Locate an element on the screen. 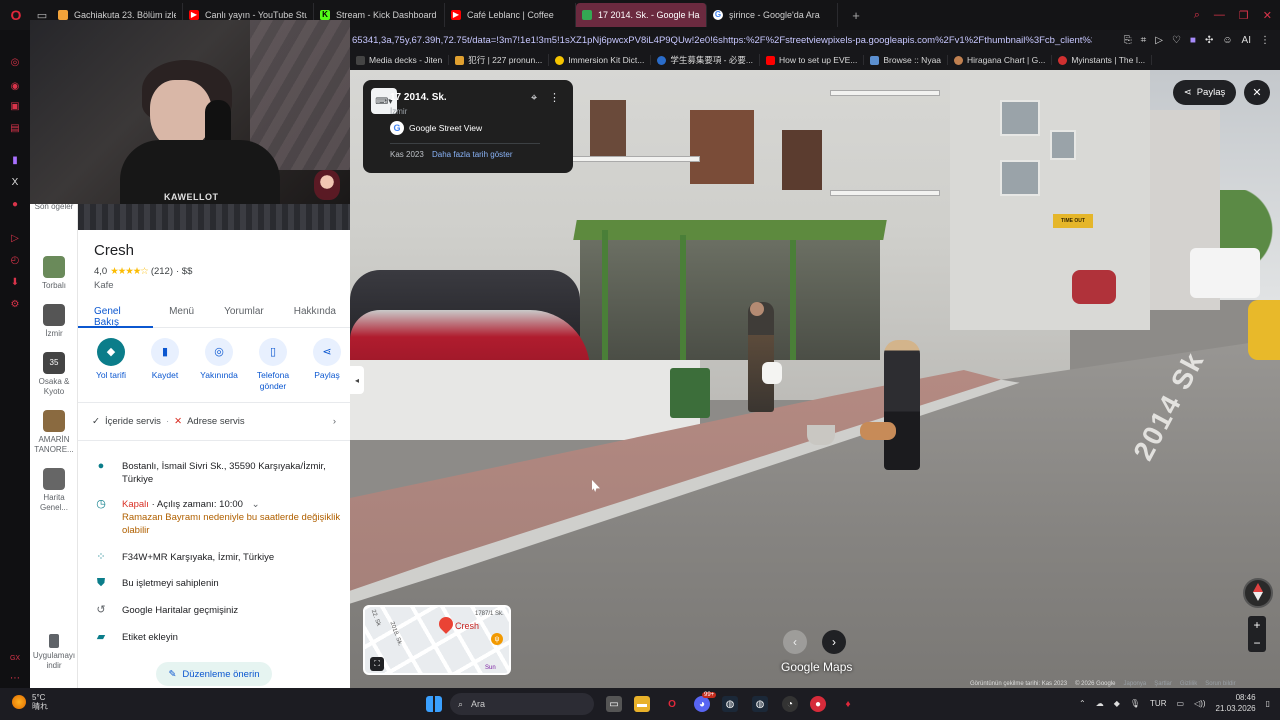  instagram-icon: ▣ is located at coordinates (15, 106).